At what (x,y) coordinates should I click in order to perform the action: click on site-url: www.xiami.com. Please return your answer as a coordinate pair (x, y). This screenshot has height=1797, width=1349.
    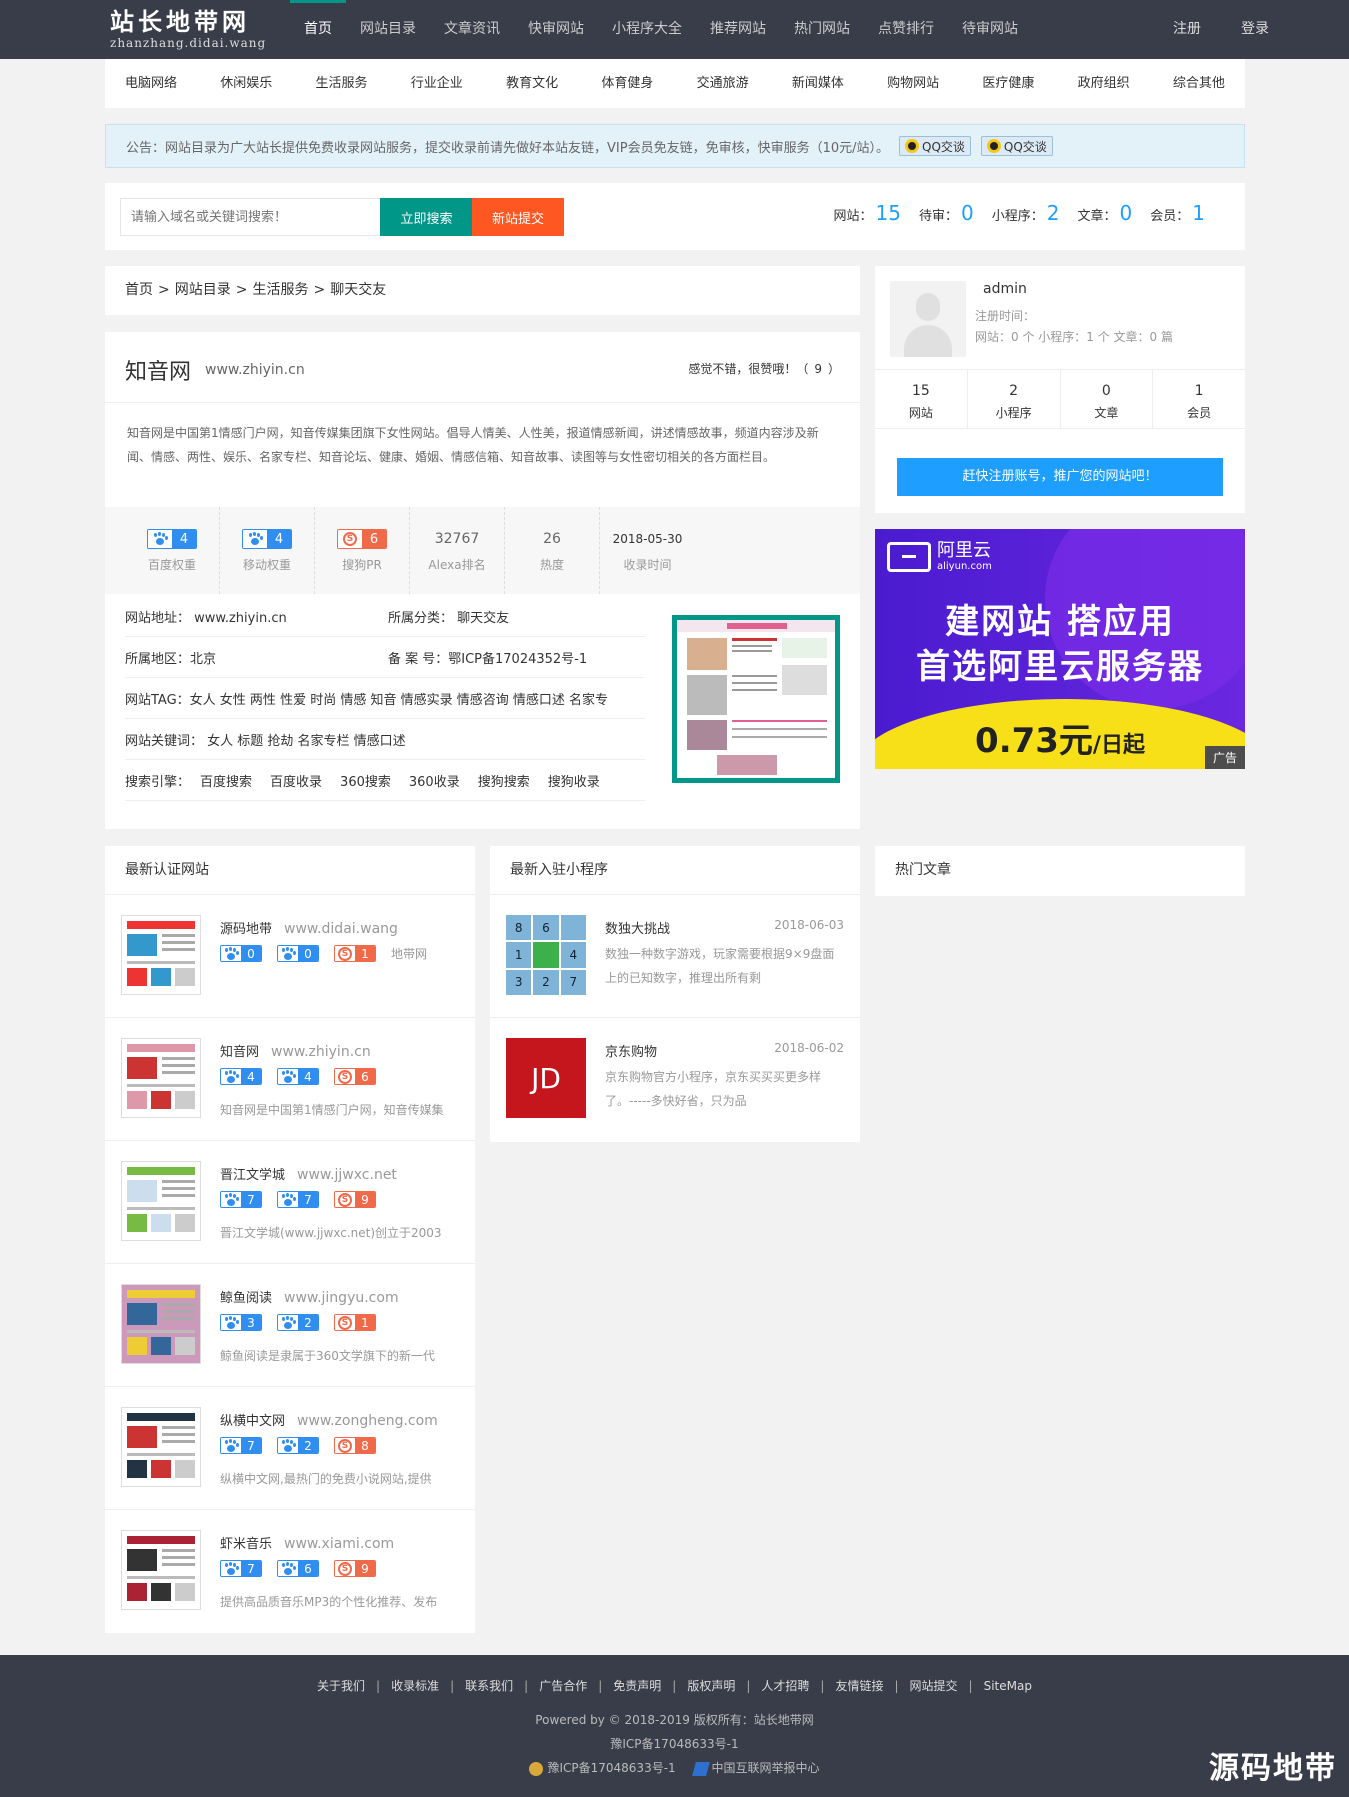
    Looking at the image, I should click on (339, 1544).